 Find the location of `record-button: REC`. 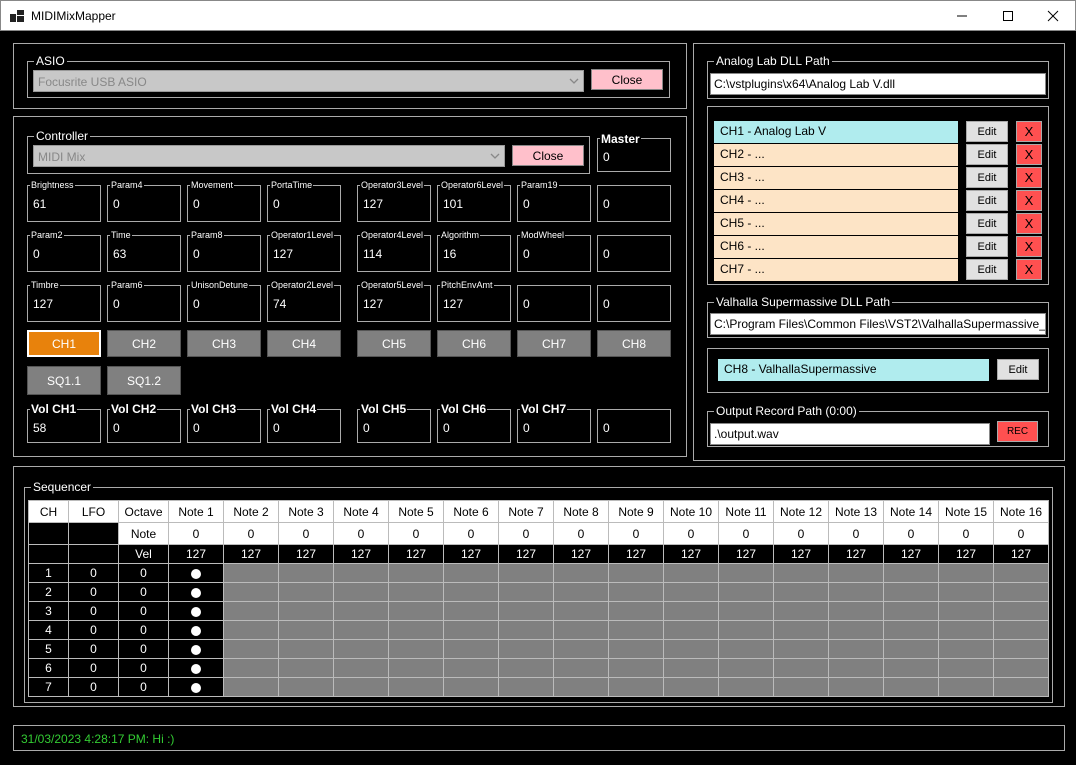

record-button: REC is located at coordinates (1017, 431).